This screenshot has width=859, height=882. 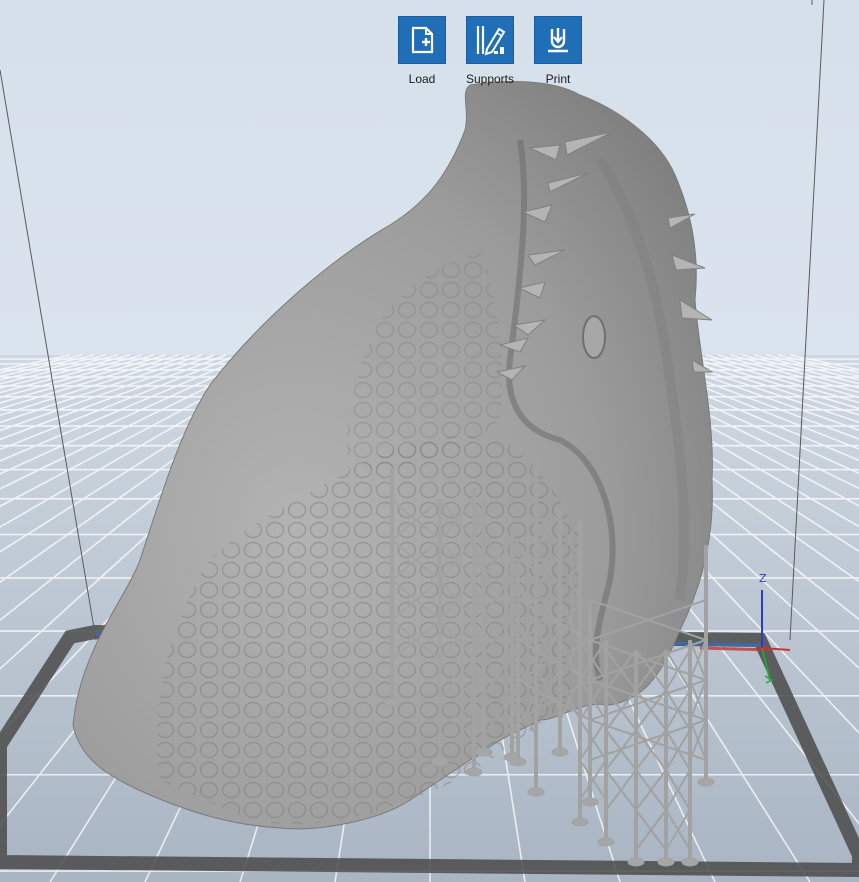 I want to click on main-toolbar: Load Supports Print, so click(x=491, y=54).